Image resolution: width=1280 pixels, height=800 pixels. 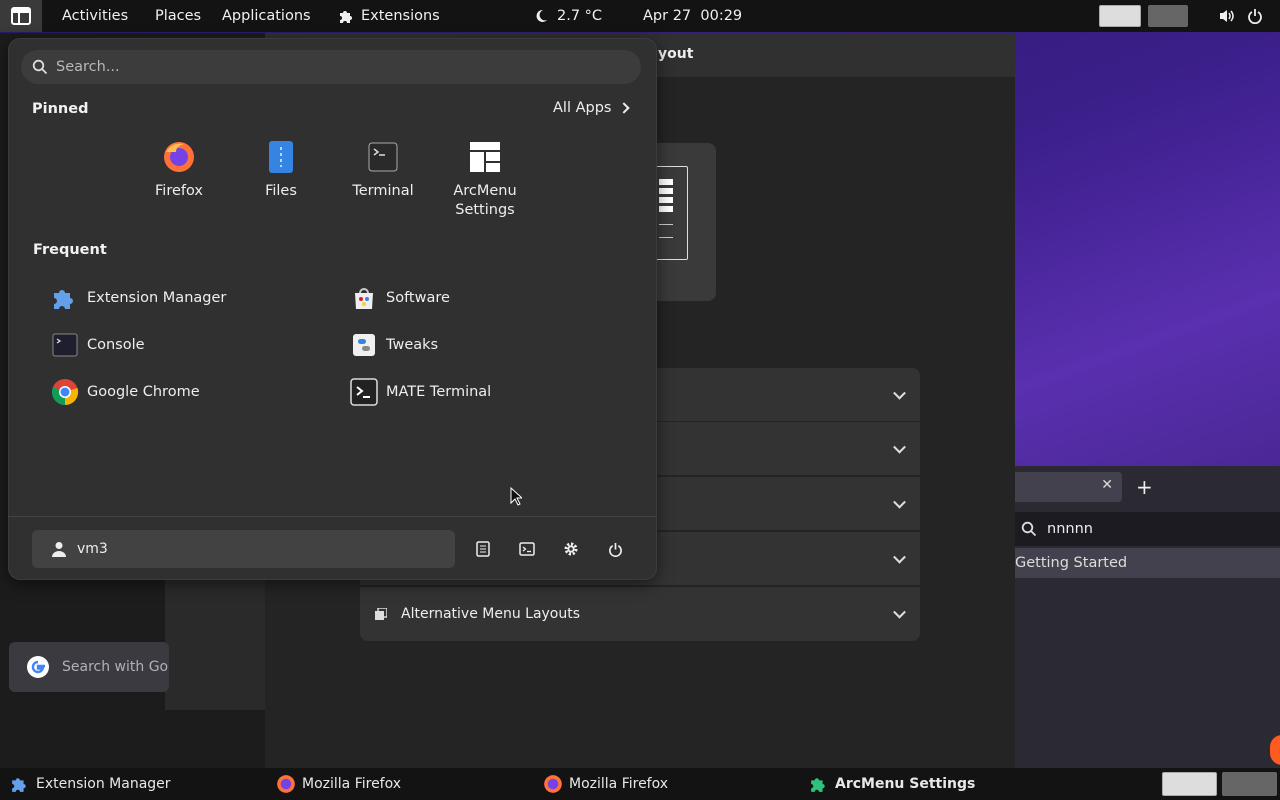 What do you see at coordinates (819, 784) in the screenshot?
I see `extension-icon` at bounding box center [819, 784].